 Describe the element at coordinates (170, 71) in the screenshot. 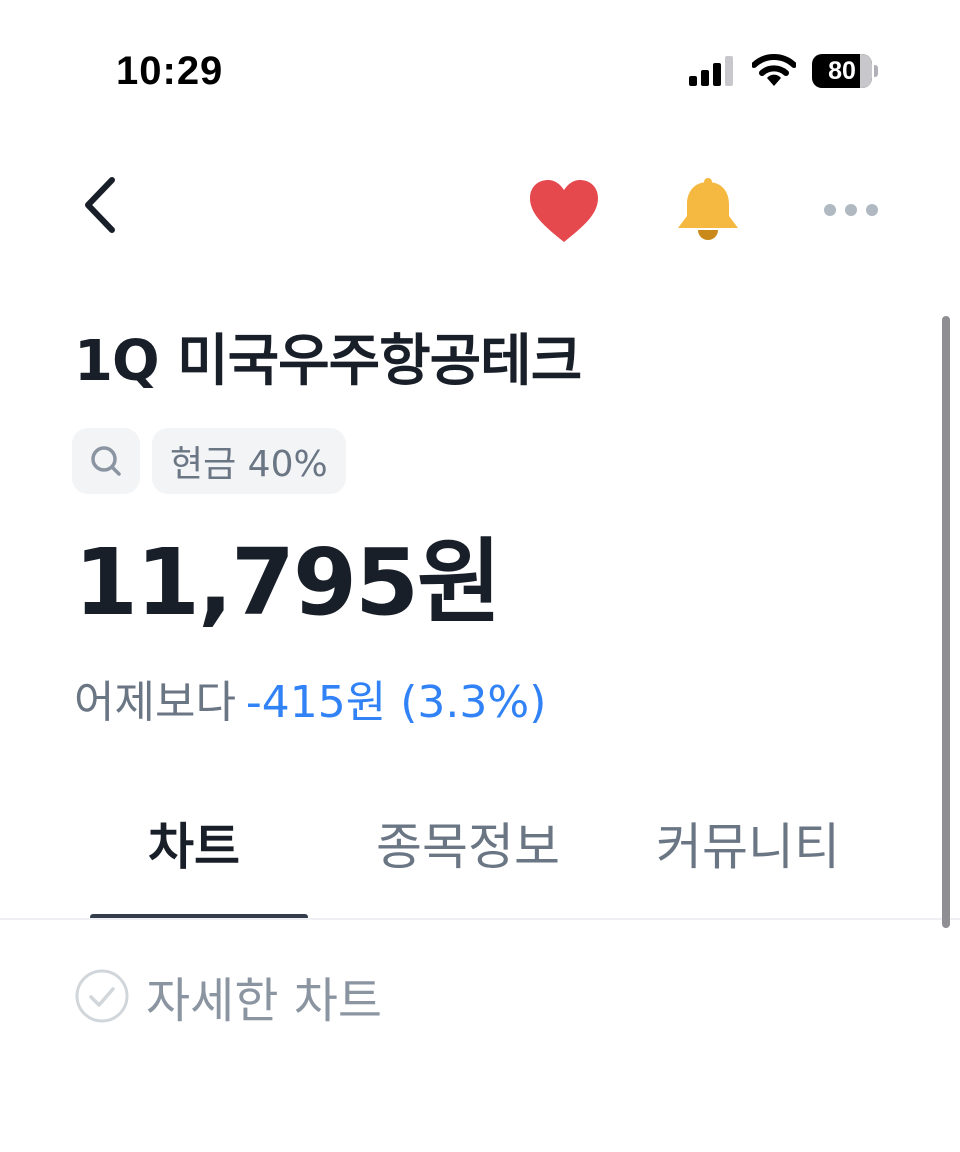

I see `status-time: 10:29` at that location.